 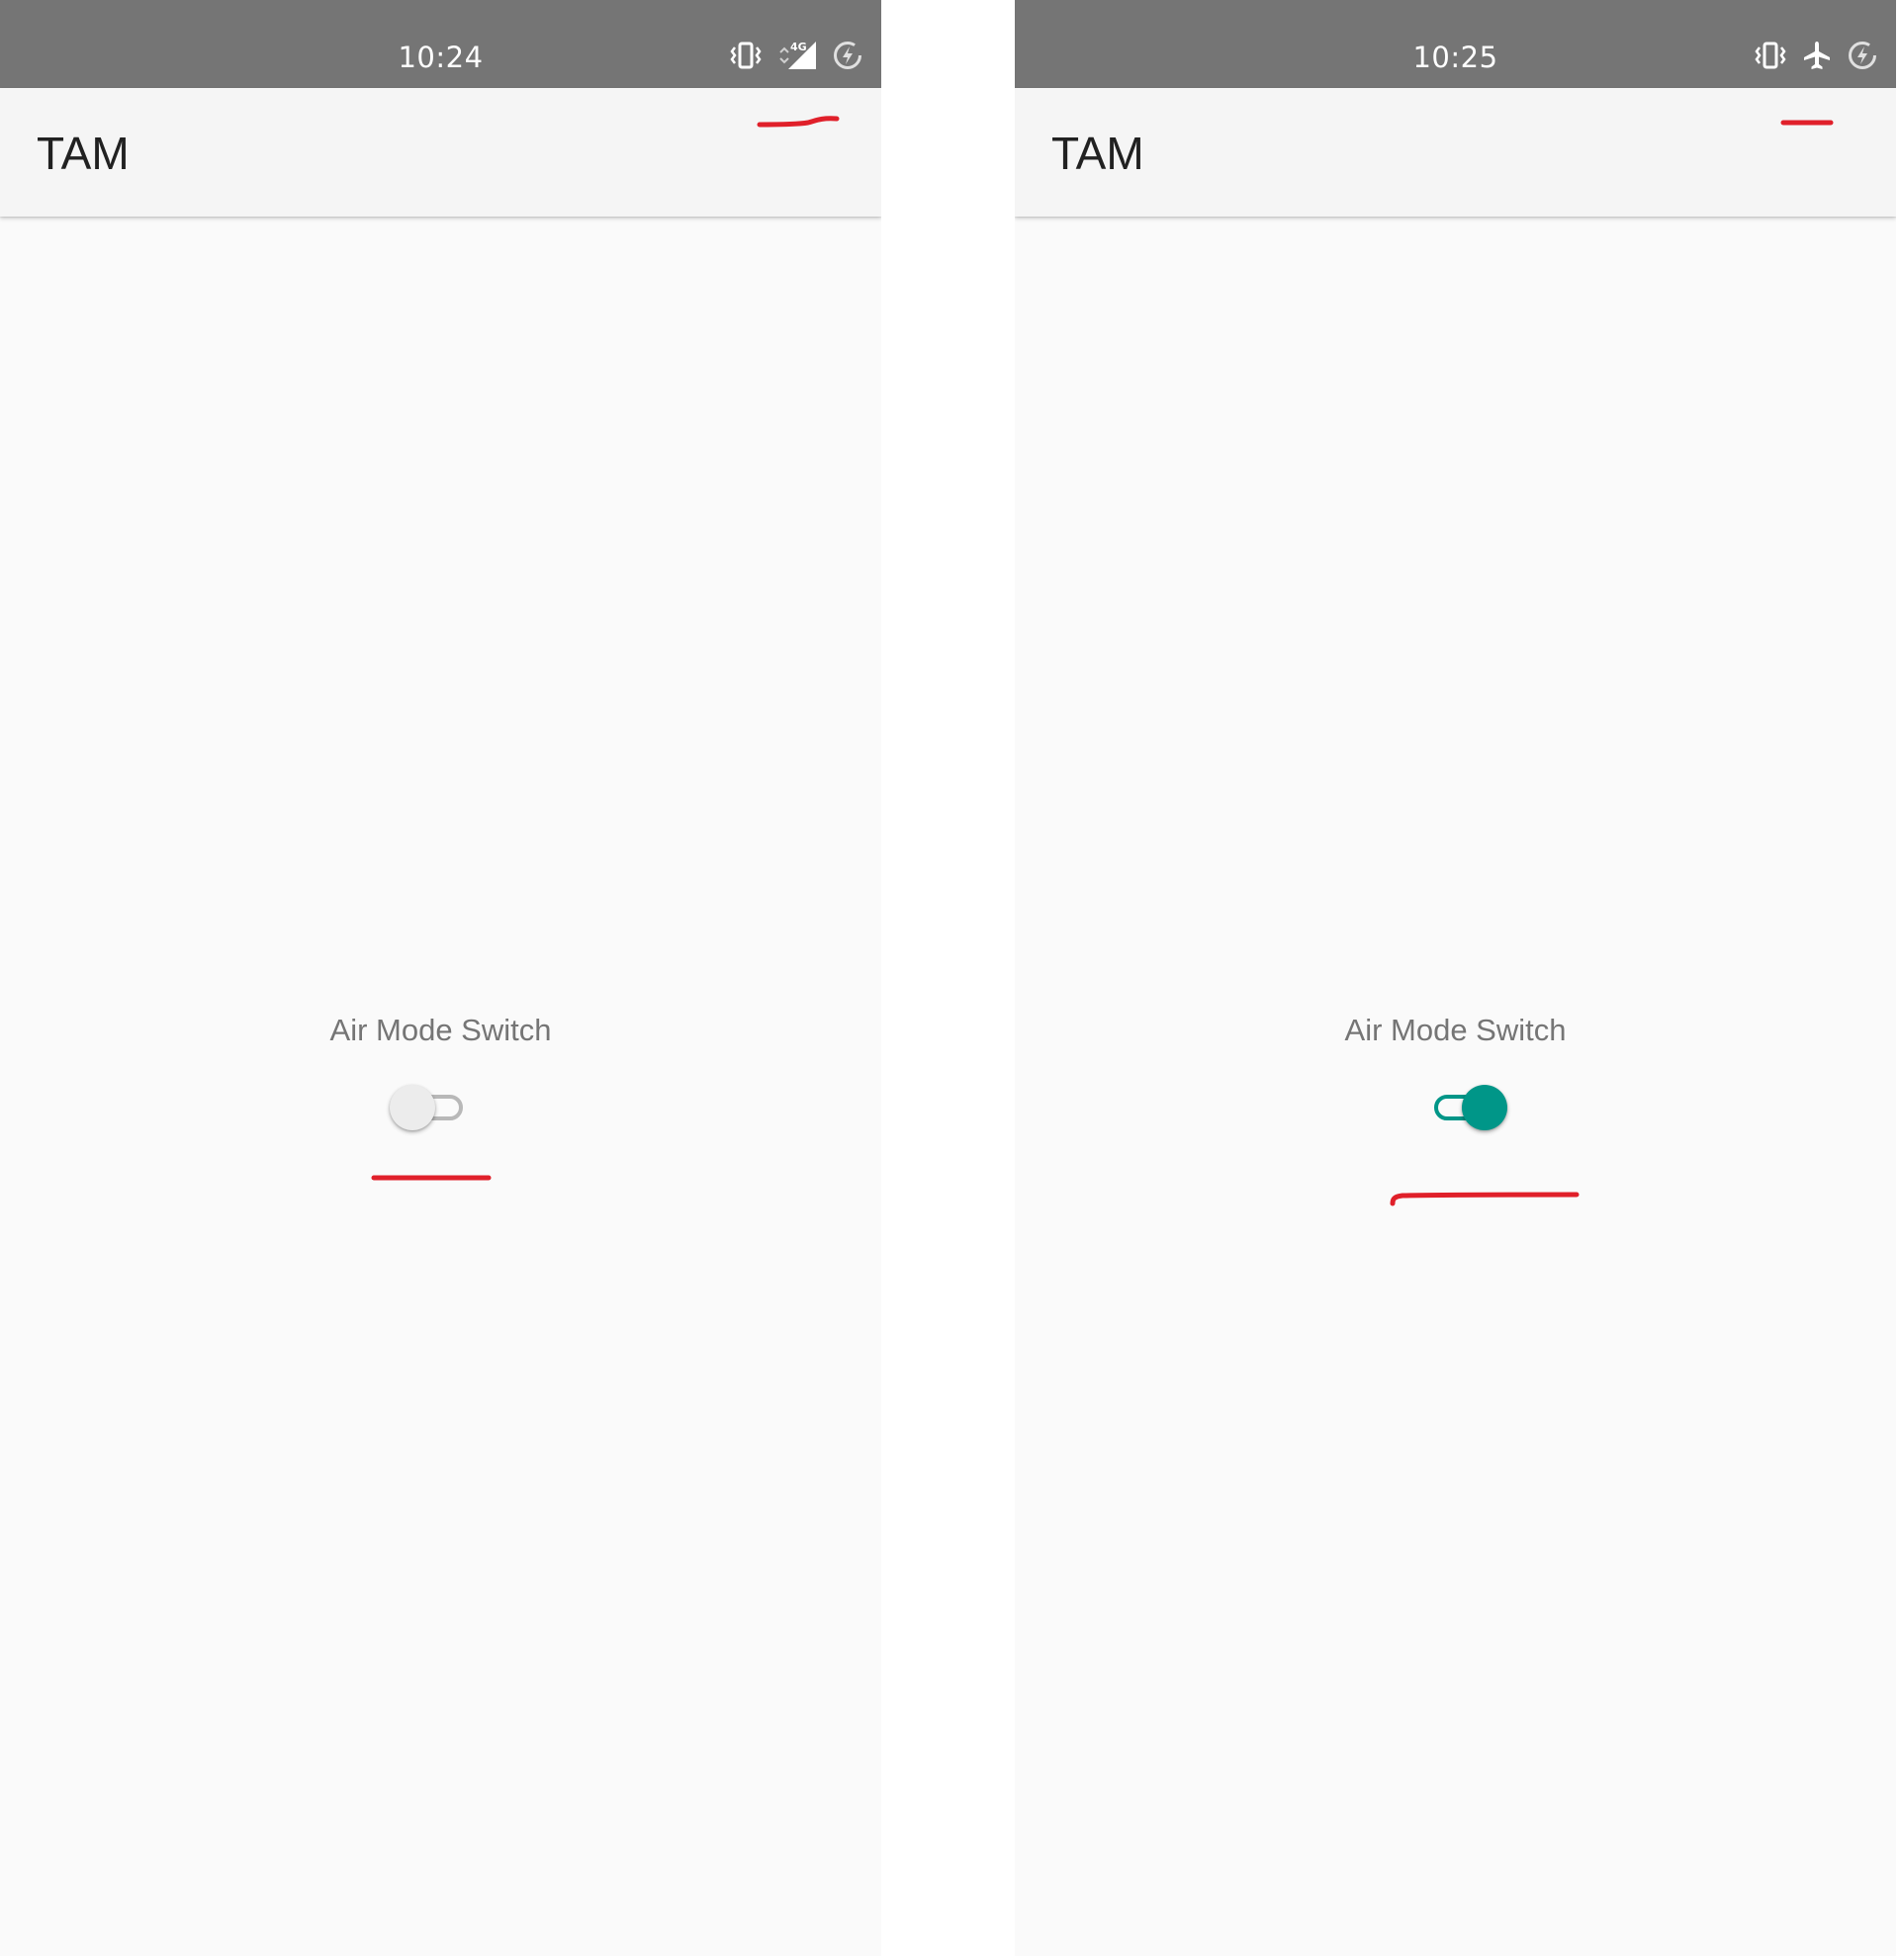 What do you see at coordinates (440, 44) in the screenshot?
I see `status-bar: 10:24 4G` at bounding box center [440, 44].